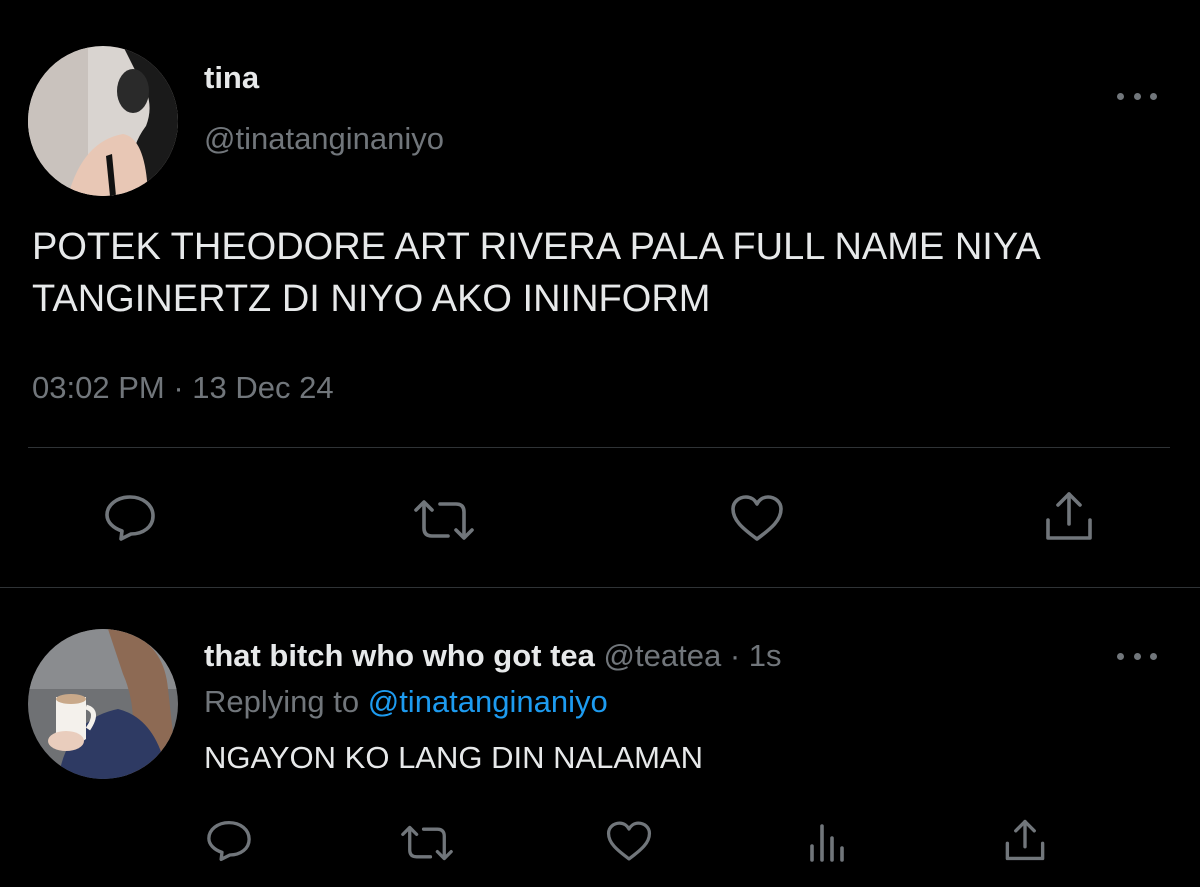  I want to click on user-handle: @teatea, so click(663, 655).